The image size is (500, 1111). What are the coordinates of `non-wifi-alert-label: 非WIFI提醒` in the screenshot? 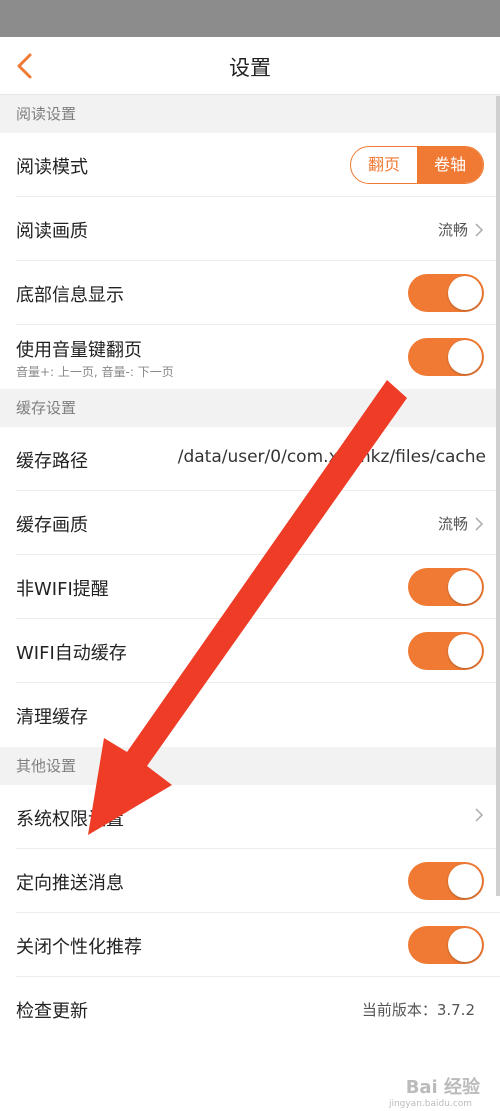 It's located at (62, 589).